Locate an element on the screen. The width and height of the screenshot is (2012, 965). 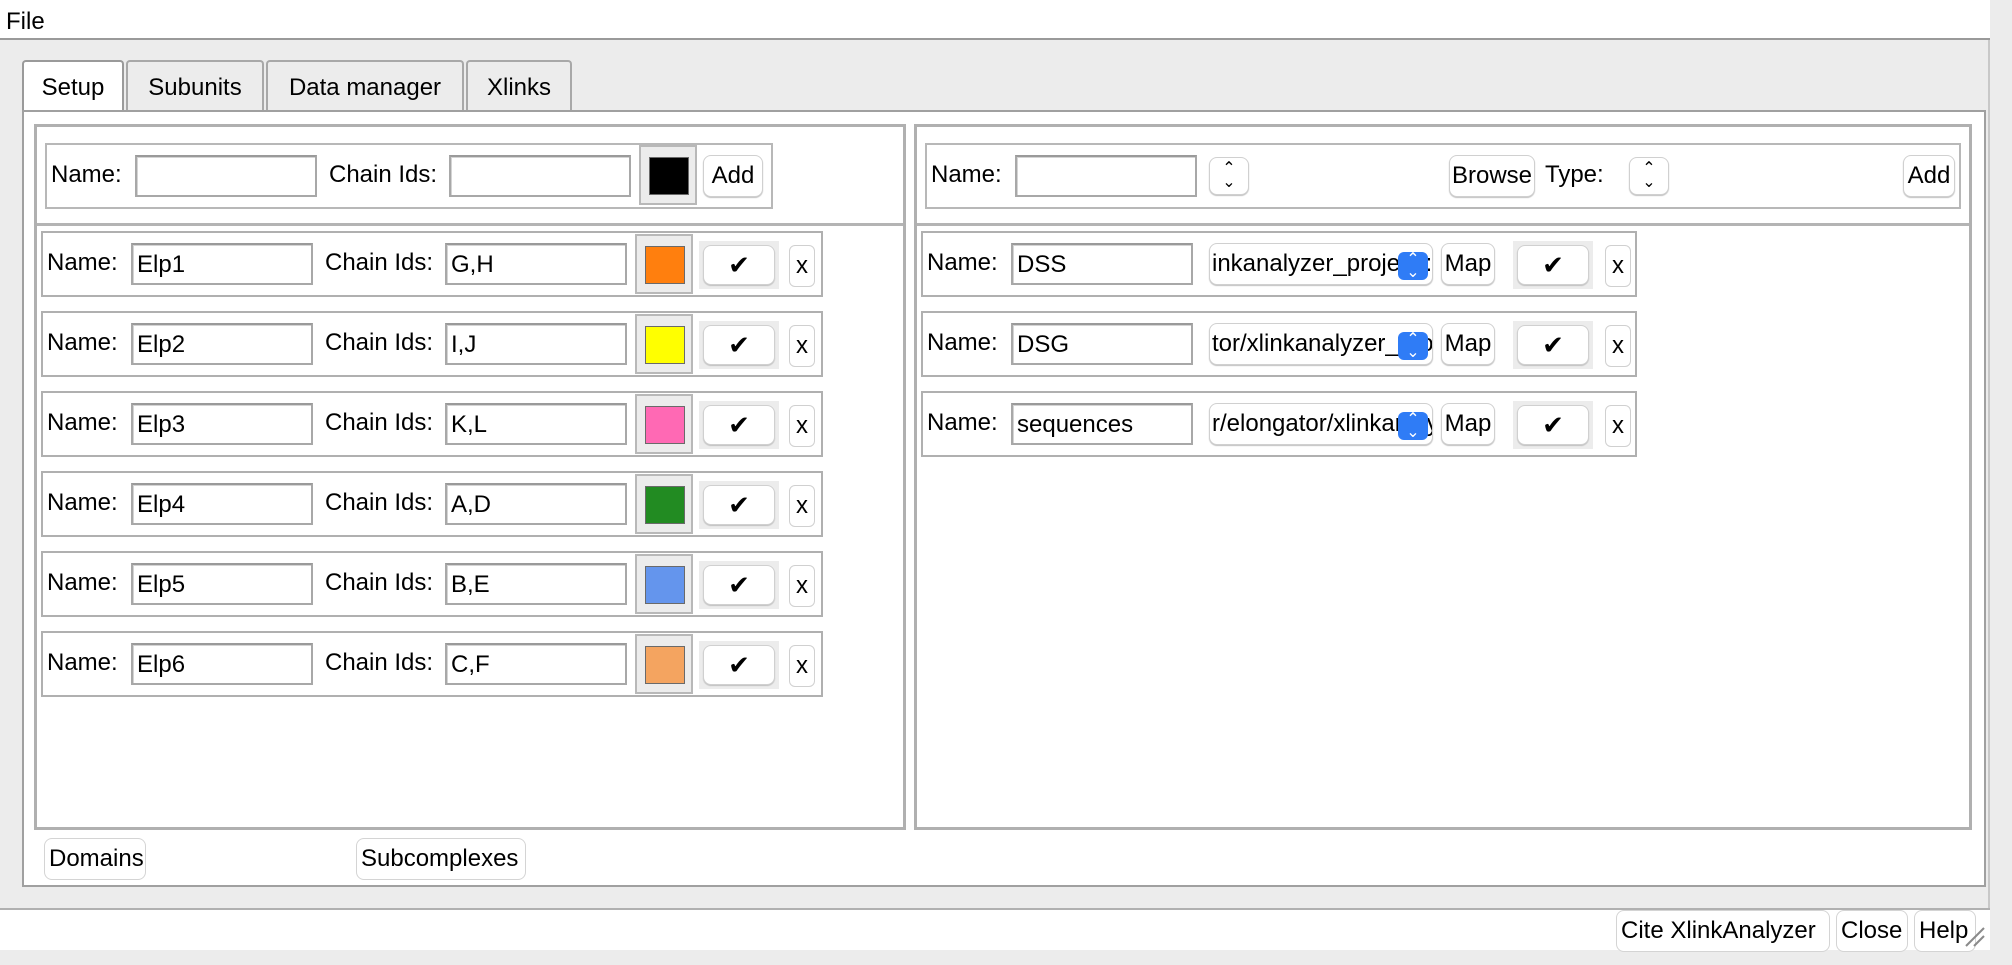
subunit-name-input: Elp6 is located at coordinates (222, 664).